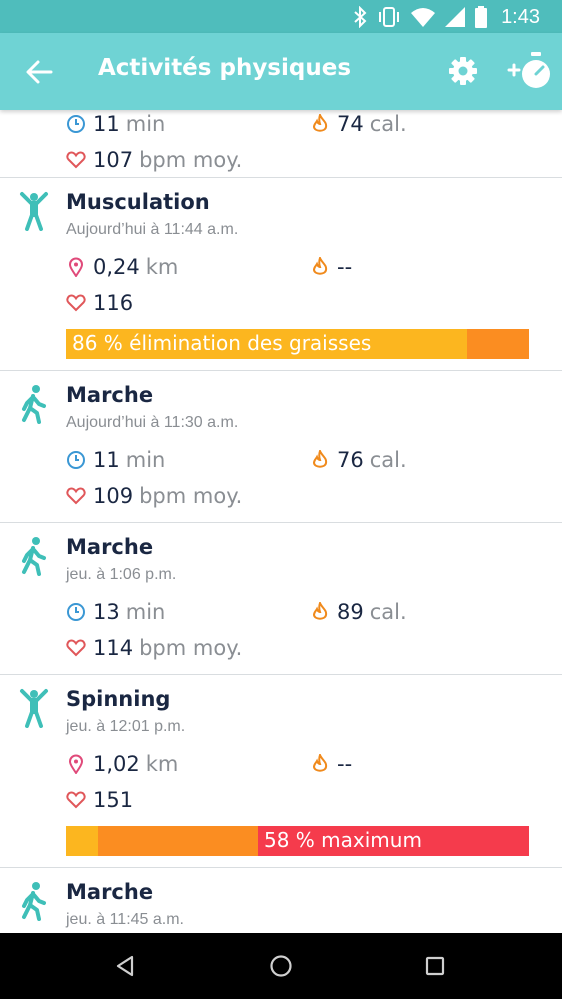 Image resolution: width=562 pixels, height=999 pixels. I want to click on activity-date: Aujourd’hui à 11:30 a.m., so click(152, 422).